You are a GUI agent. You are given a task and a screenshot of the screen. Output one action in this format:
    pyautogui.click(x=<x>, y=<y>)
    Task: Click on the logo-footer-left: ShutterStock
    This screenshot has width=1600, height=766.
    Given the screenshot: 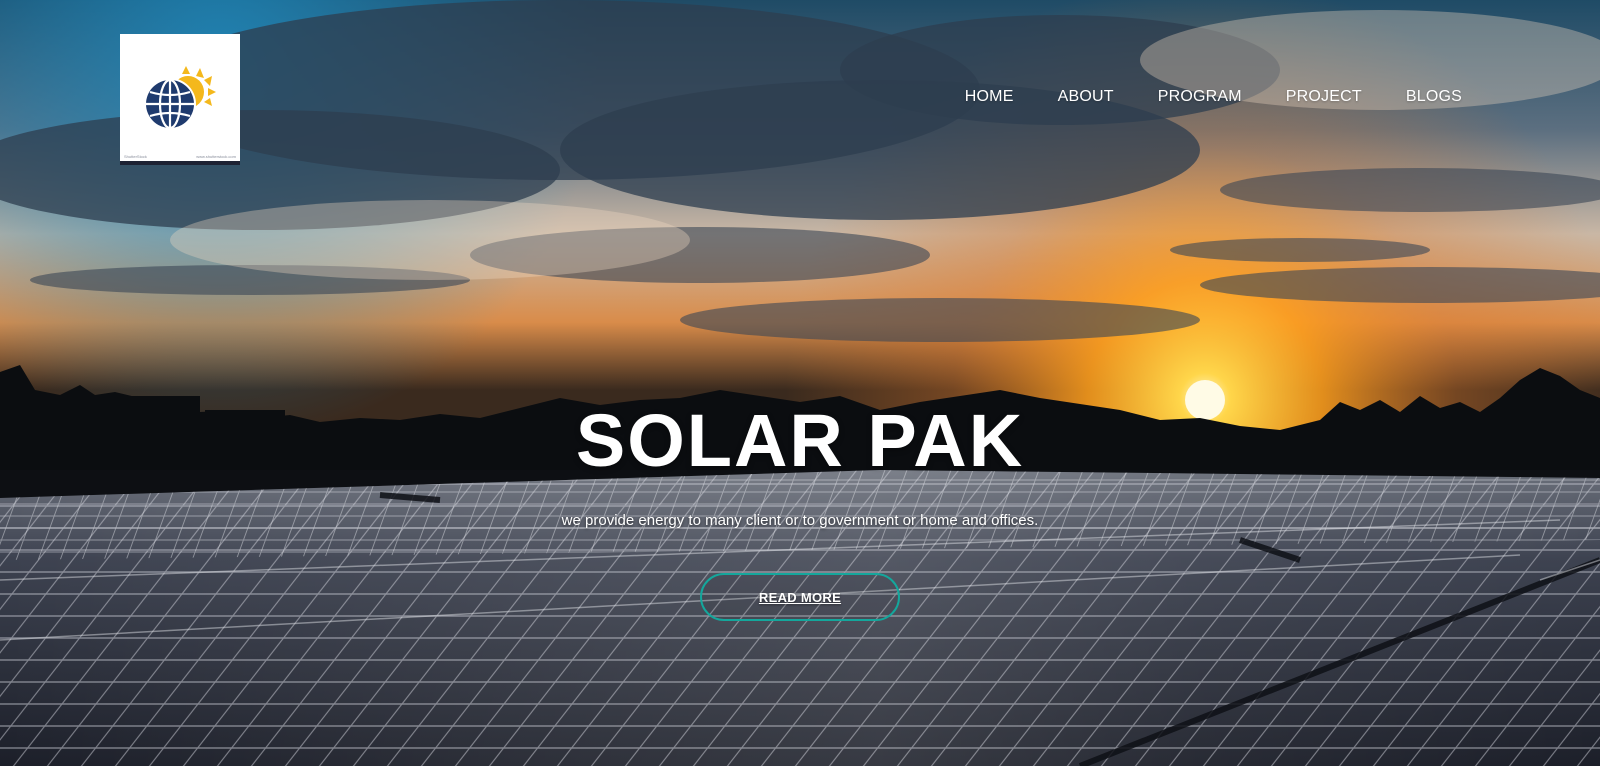 What is the action you would take?
    pyautogui.click(x=135, y=156)
    